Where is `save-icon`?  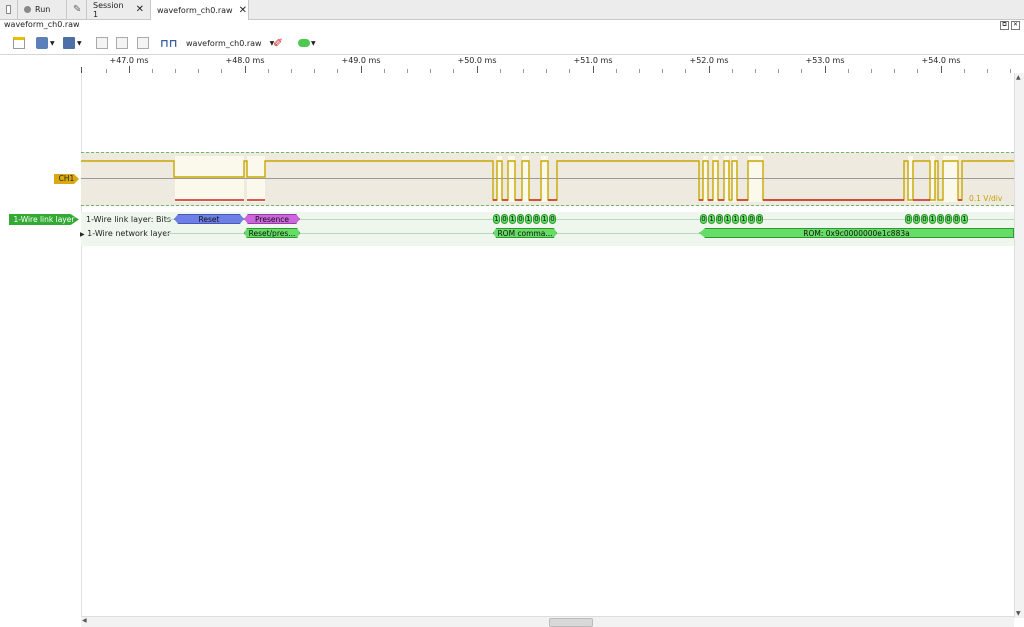
save-icon is located at coordinates (69, 43).